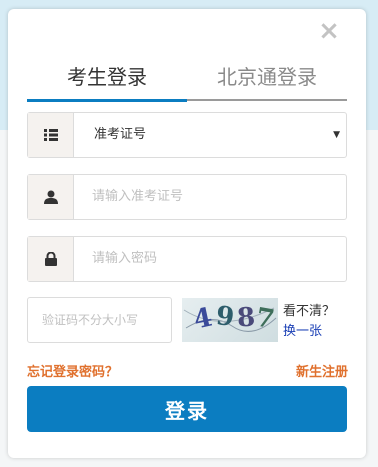  What do you see at coordinates (187, 135) in the screenshot?
I see `id-type-select: 准考证号 ▼` at bounding box center [187, 135].